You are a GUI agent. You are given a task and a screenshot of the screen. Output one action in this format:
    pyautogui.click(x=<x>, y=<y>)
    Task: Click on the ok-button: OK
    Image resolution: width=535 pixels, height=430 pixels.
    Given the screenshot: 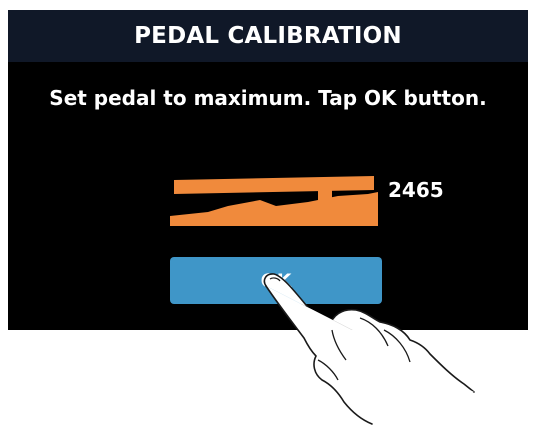 What is the action you would take?
    pyautogui.click(x=276, y=280)
    